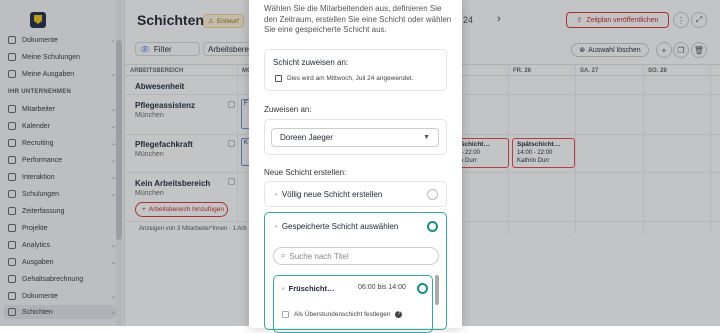 The image size is (720, 333). I want to click on search-icon: ⌕, so click(283, 255).